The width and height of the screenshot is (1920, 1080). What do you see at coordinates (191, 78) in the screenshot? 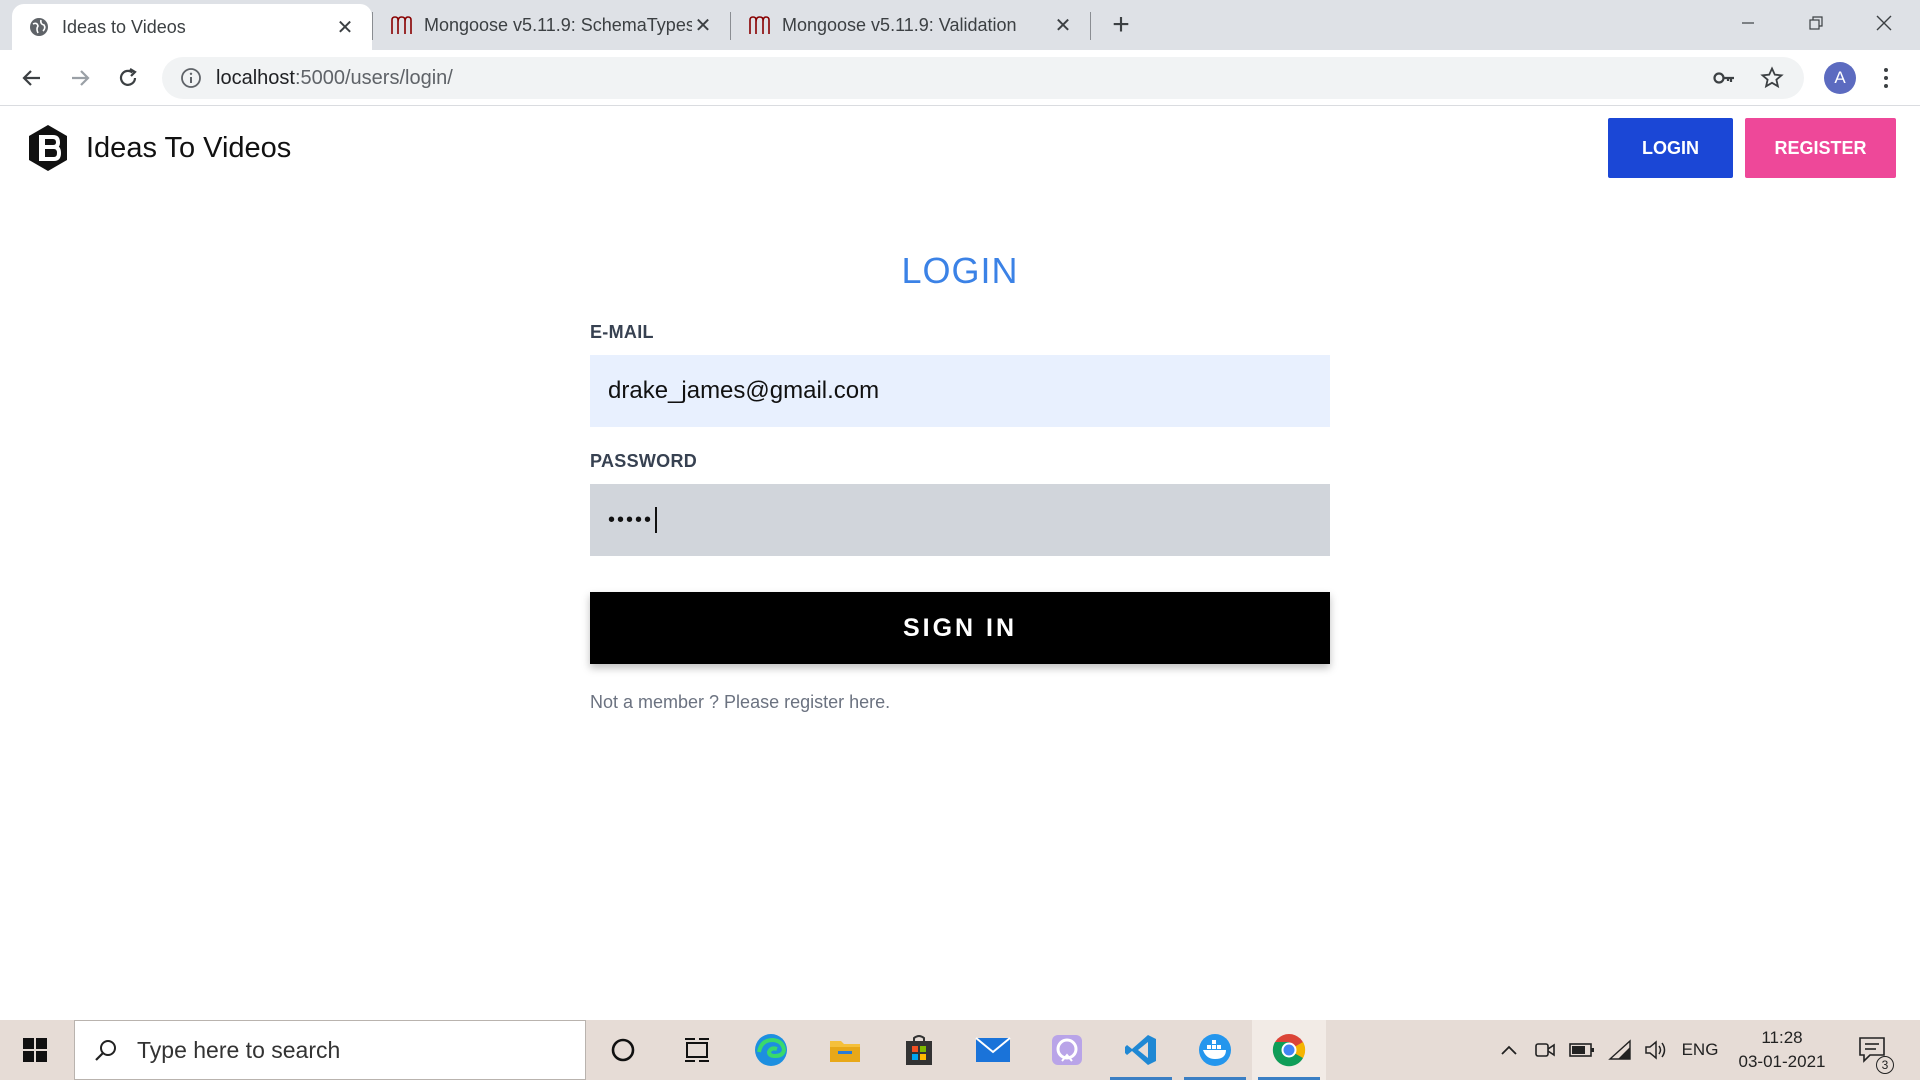
I see `site-info-icon` at bounding box center [191, 78].